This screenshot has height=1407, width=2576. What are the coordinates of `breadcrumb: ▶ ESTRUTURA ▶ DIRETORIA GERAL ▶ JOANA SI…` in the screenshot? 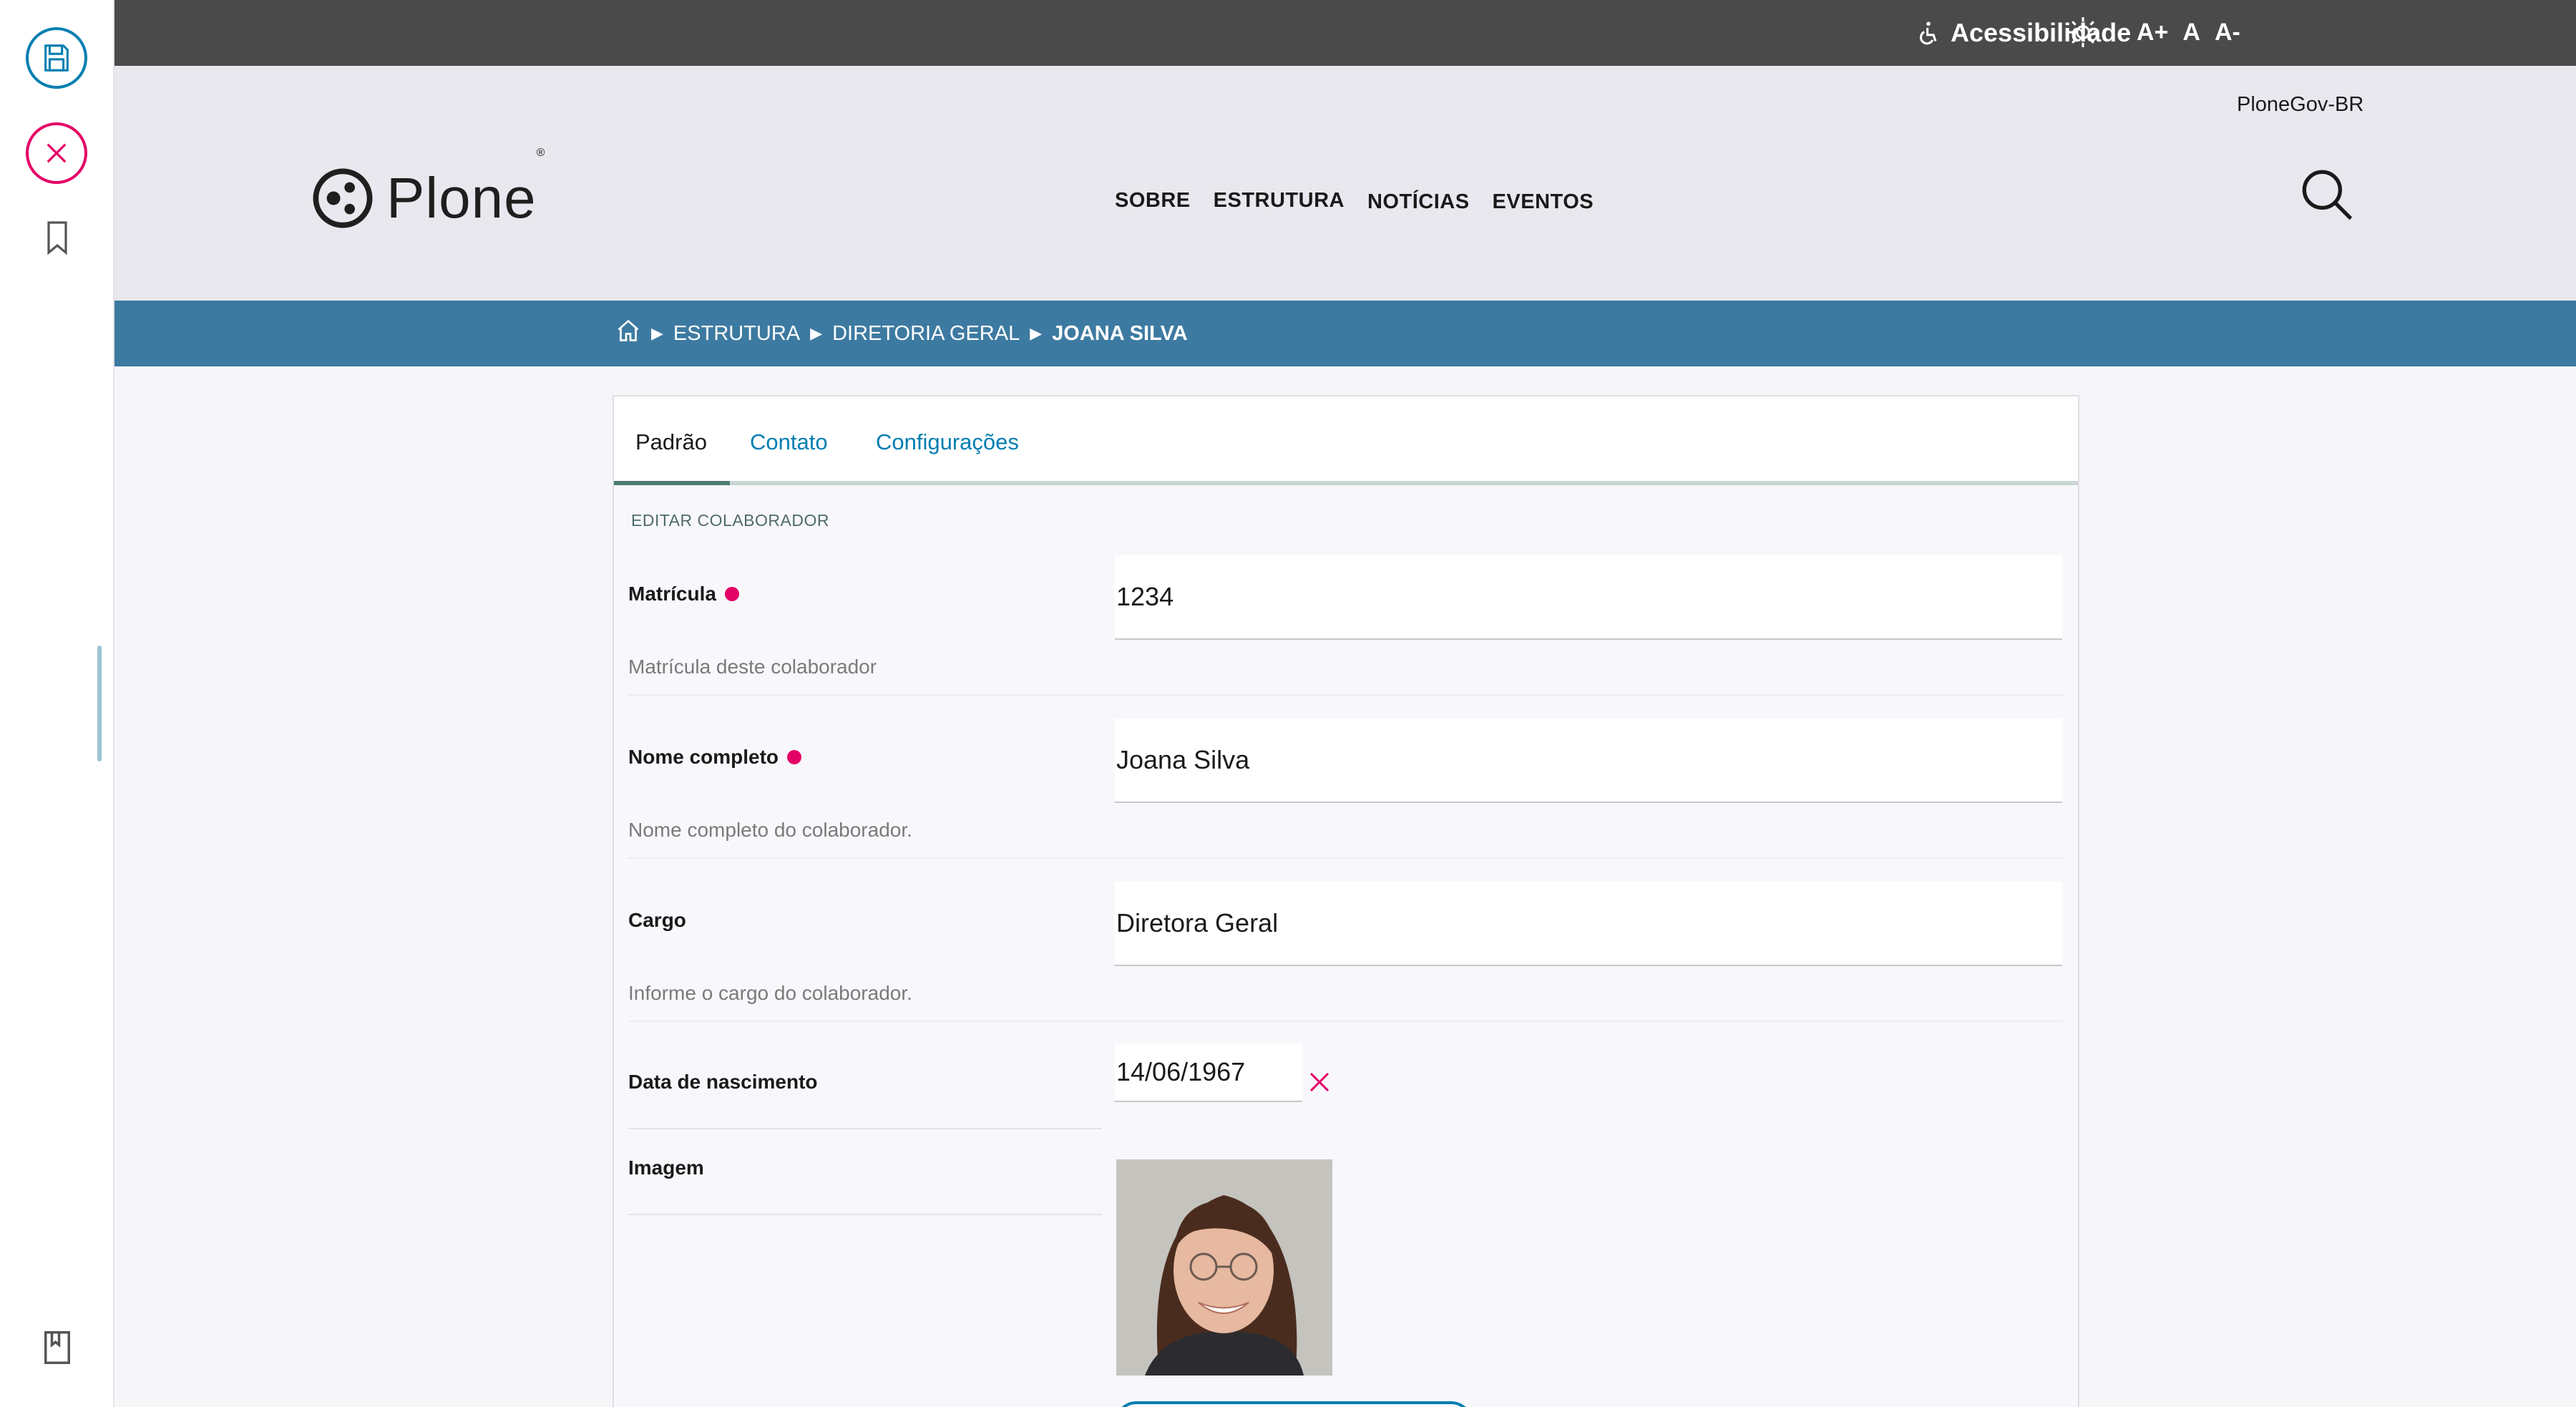 It's located at (1345, 333).